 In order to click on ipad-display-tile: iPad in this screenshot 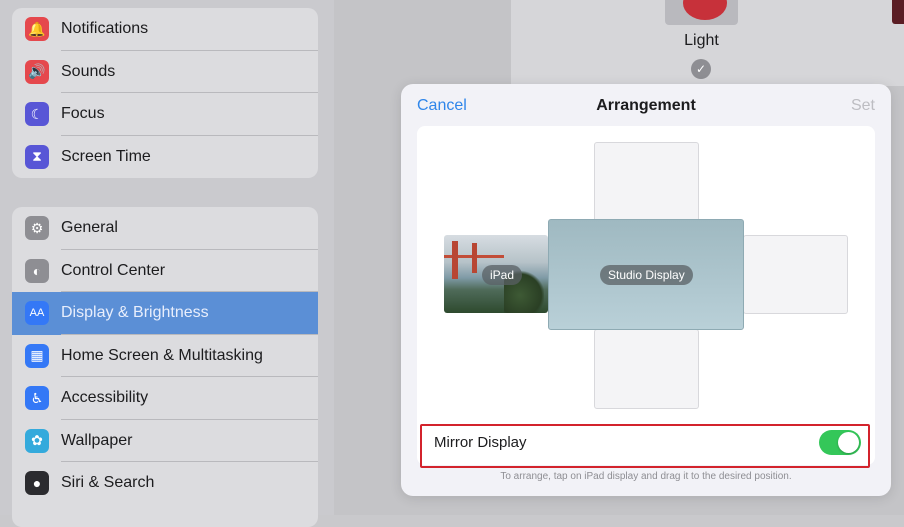, I will do `click(496, 274)`.